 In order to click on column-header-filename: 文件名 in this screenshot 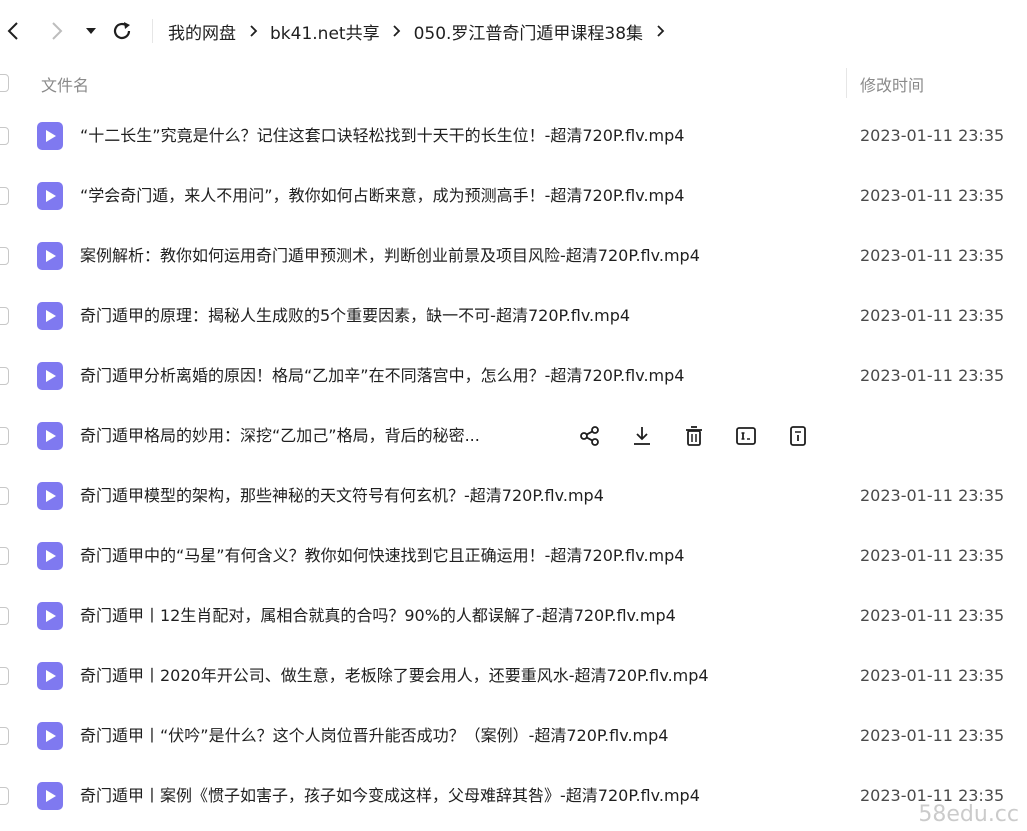, I will do `click(65, 84)`.